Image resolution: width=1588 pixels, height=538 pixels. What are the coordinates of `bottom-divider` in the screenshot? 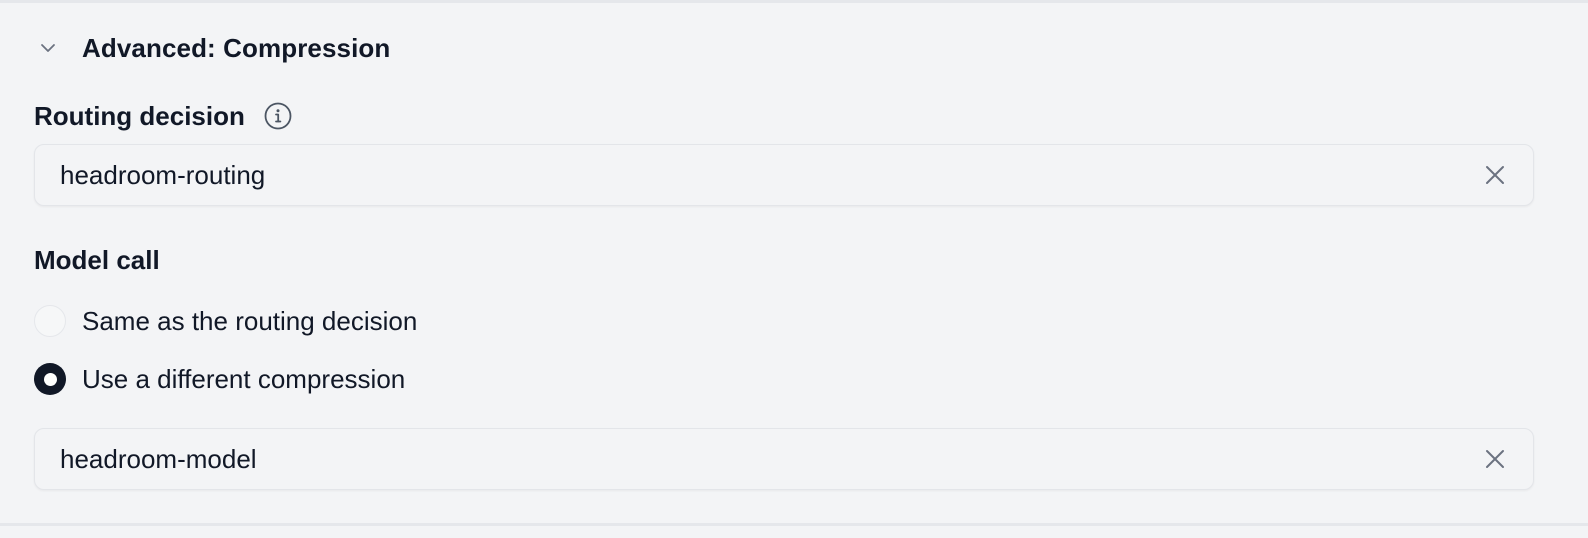 It's located at (794, 524).